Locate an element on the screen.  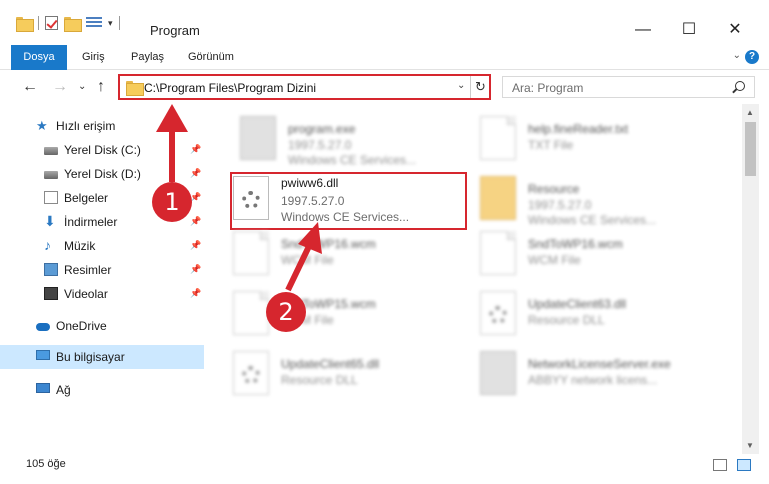
sidebar-item-videos: Videolar 📌 is located at coordinates (102, 294).